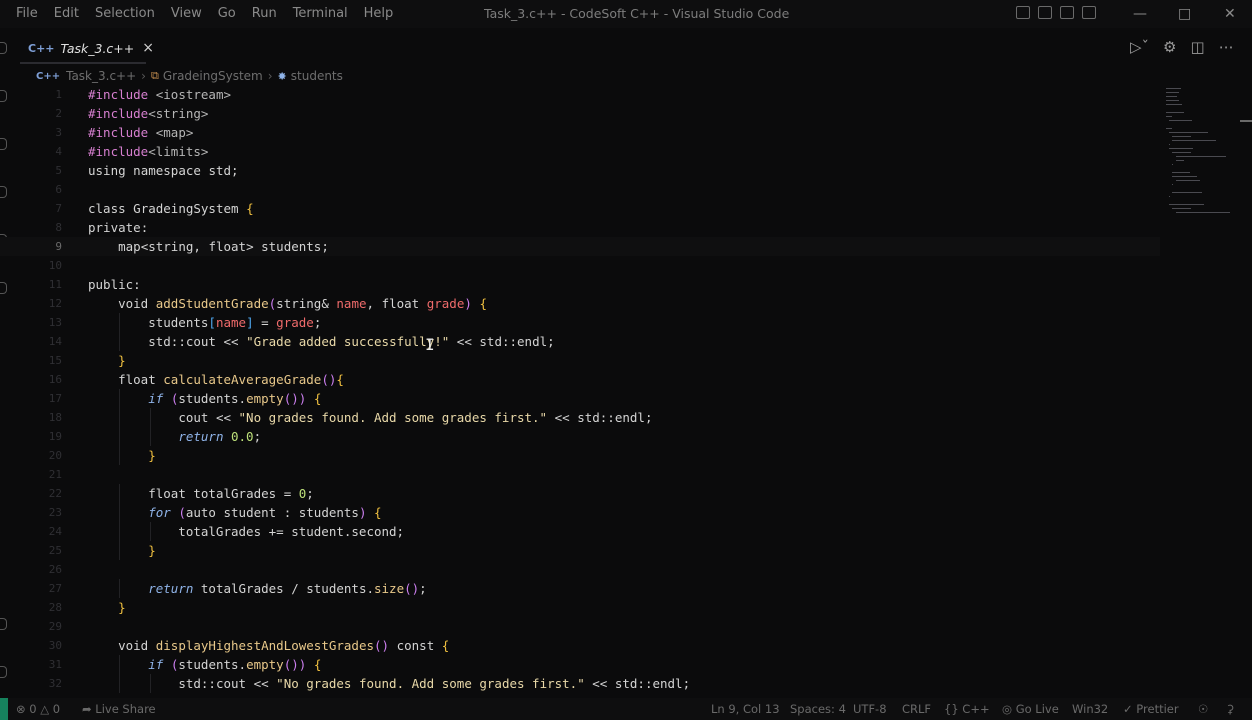 The width and height of the screenshot is (1252, 720). Describe the element at coordinates (317, 76) in the screenshot. I see `breadcrumb-member: students` at that location.